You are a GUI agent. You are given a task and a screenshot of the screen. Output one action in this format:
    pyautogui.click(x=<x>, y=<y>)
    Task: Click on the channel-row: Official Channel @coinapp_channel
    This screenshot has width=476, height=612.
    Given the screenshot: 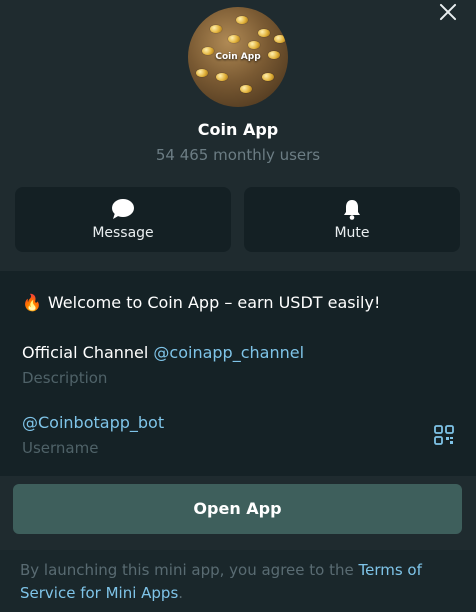 What is the action you would take?
    pyautogui.click(x=163, y=352)
    